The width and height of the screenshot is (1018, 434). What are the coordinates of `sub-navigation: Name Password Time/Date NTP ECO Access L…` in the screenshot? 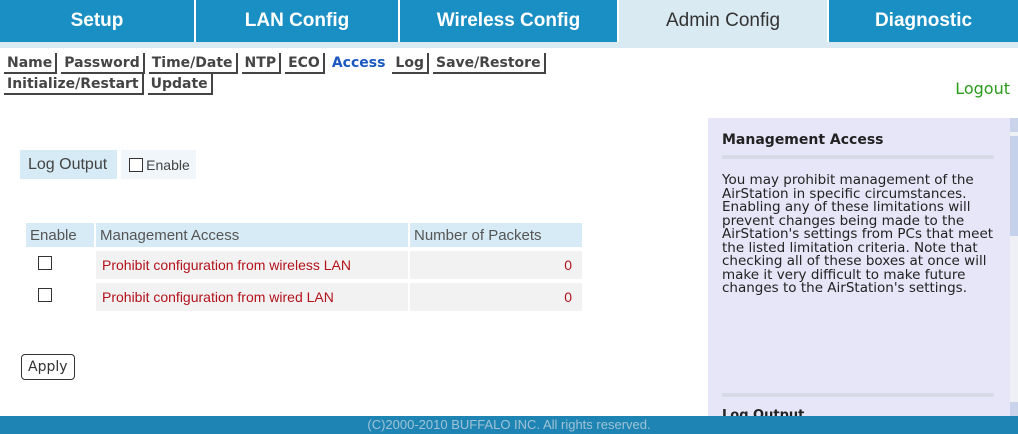 It's located at (354, 74).